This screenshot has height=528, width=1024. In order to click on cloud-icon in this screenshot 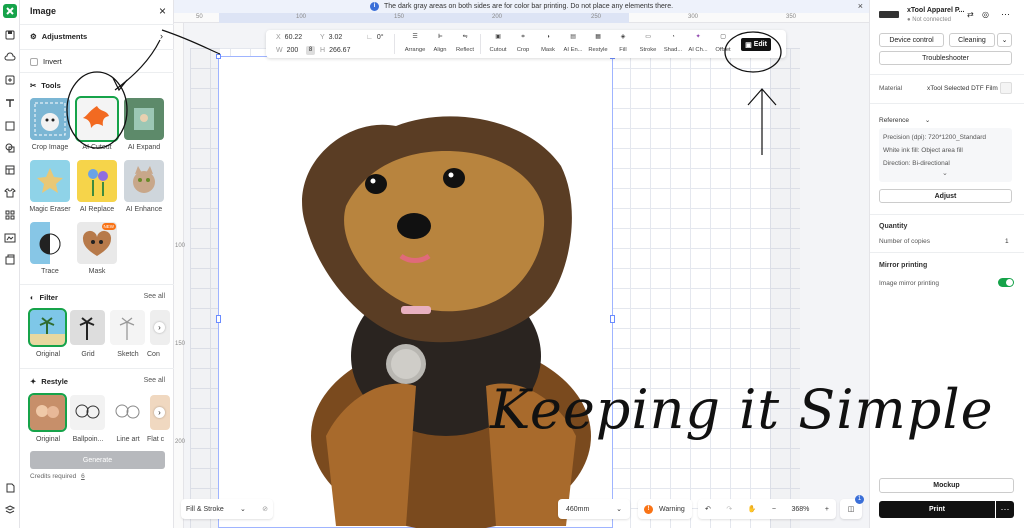, I will do `click(10, 57)`.